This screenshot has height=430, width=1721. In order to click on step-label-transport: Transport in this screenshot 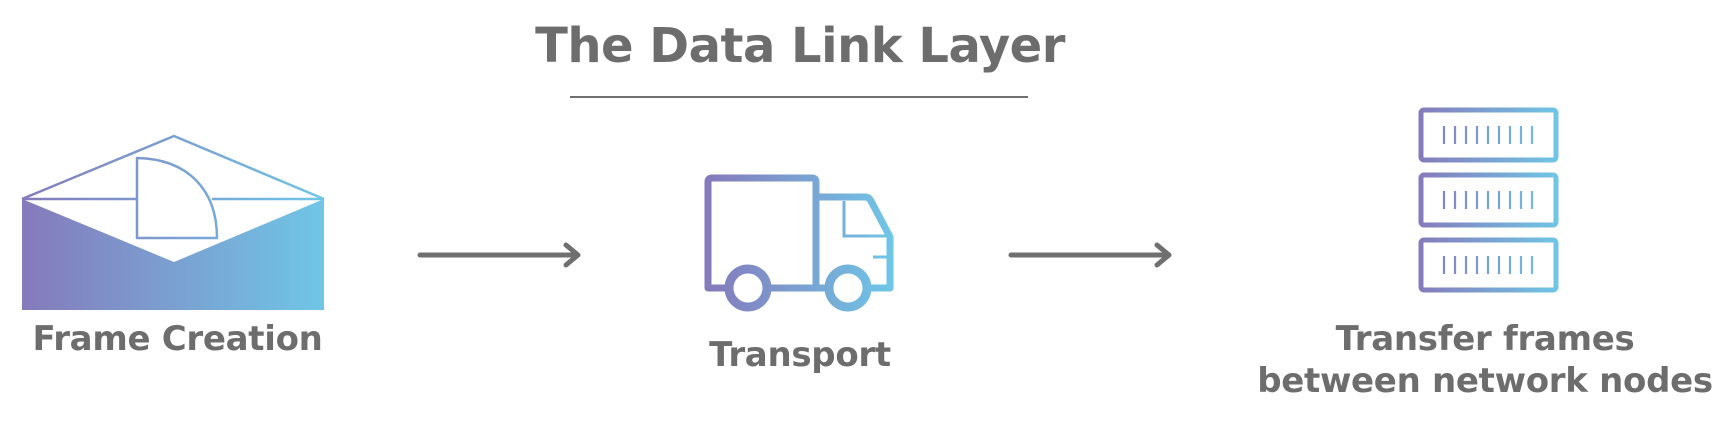, I will do `click(800, 355)`.